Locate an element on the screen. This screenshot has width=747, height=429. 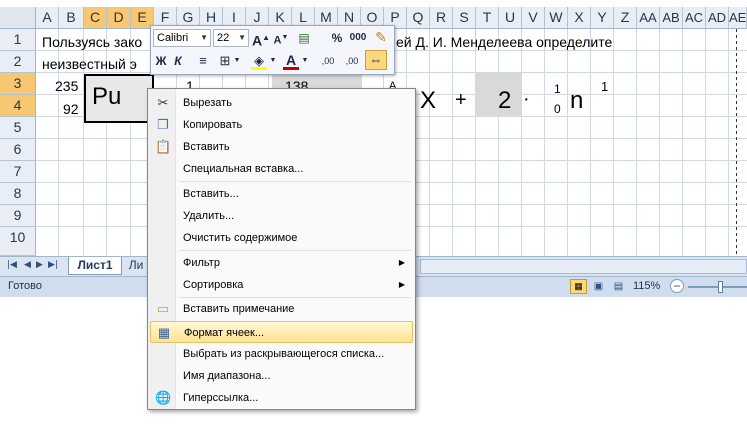
tab-prev-icon: ◀ is located at coordinates (27, 265).